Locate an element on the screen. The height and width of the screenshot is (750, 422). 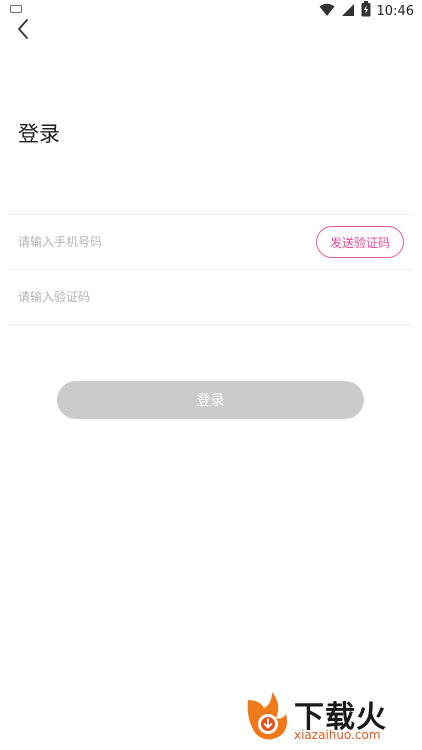
battery-icon is located at coordinates (366, 11).